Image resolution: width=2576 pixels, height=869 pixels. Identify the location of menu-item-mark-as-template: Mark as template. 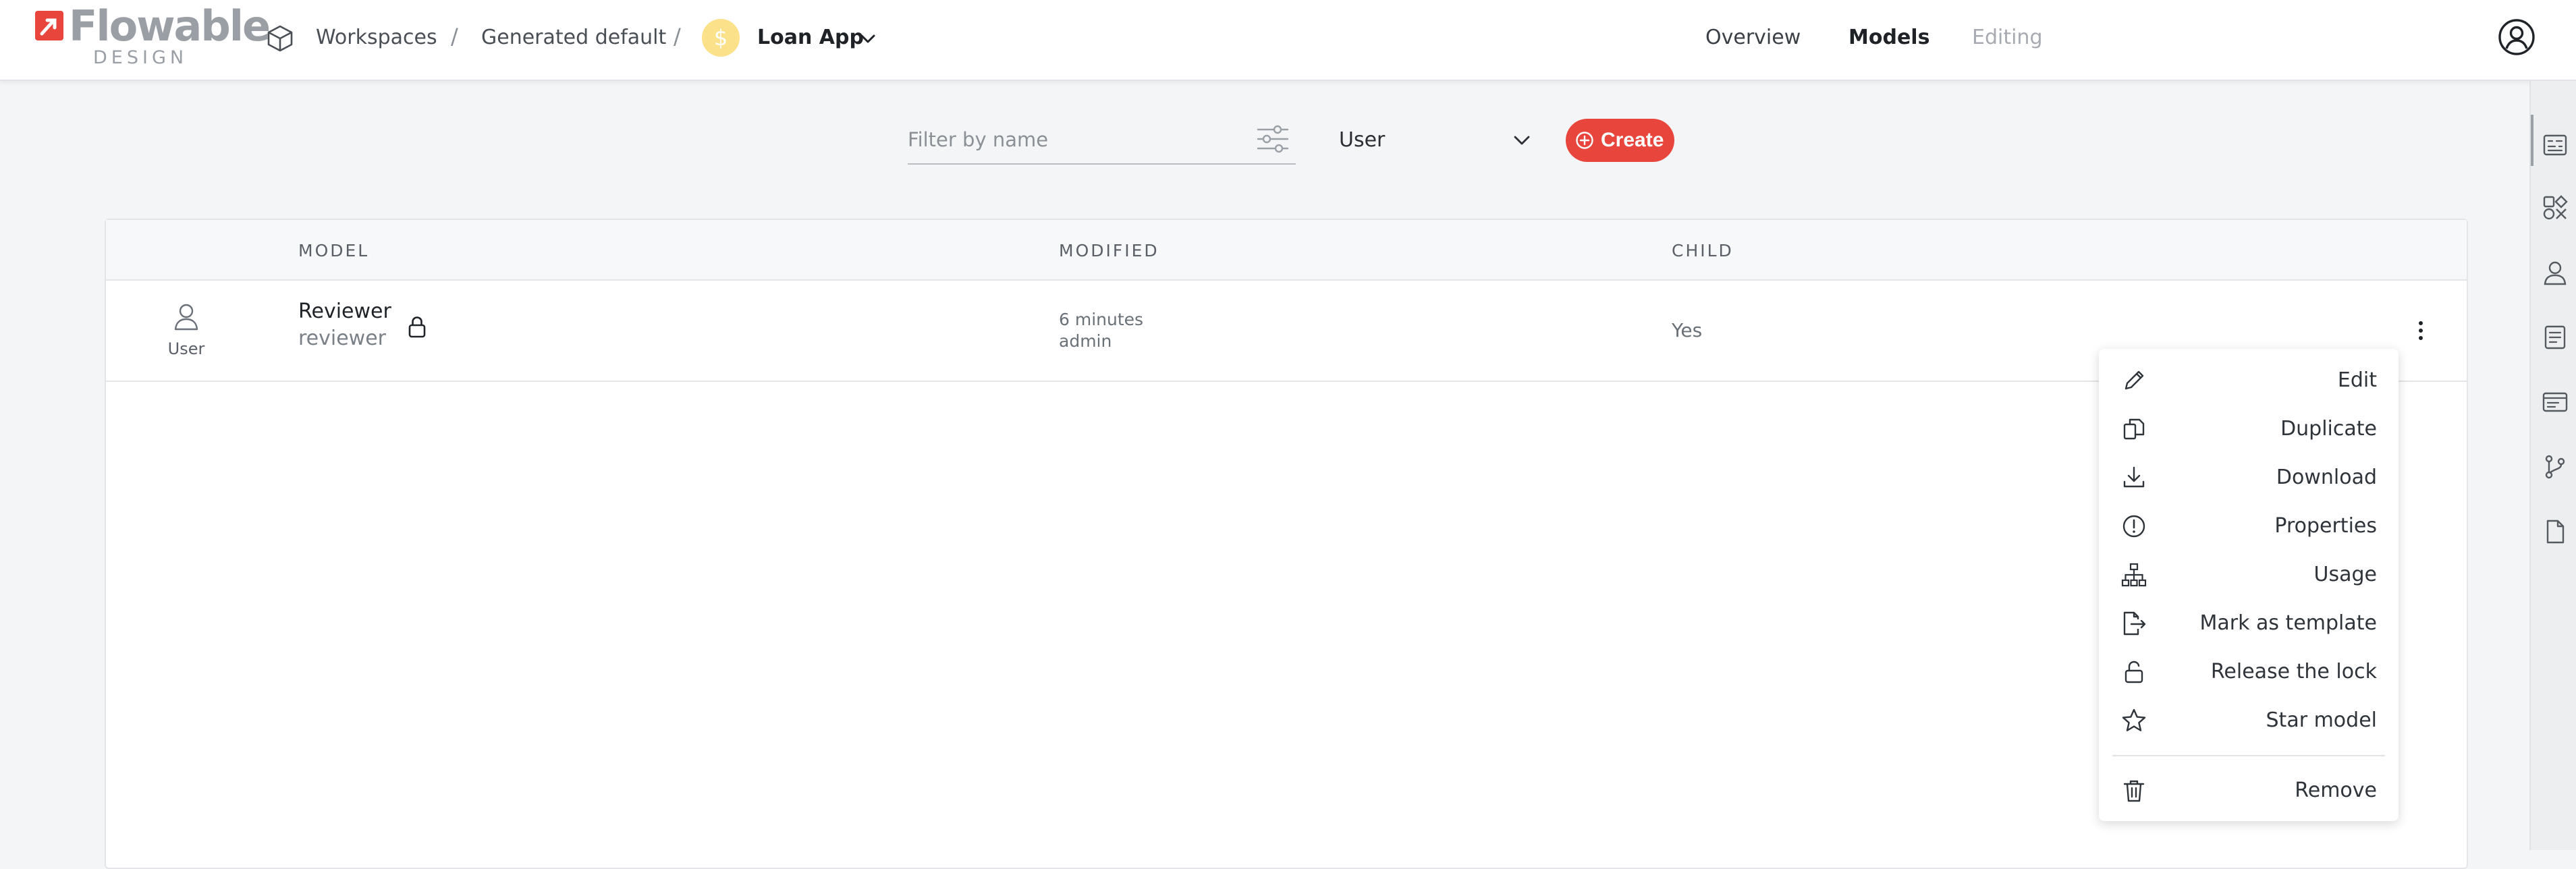
(2249, 622).